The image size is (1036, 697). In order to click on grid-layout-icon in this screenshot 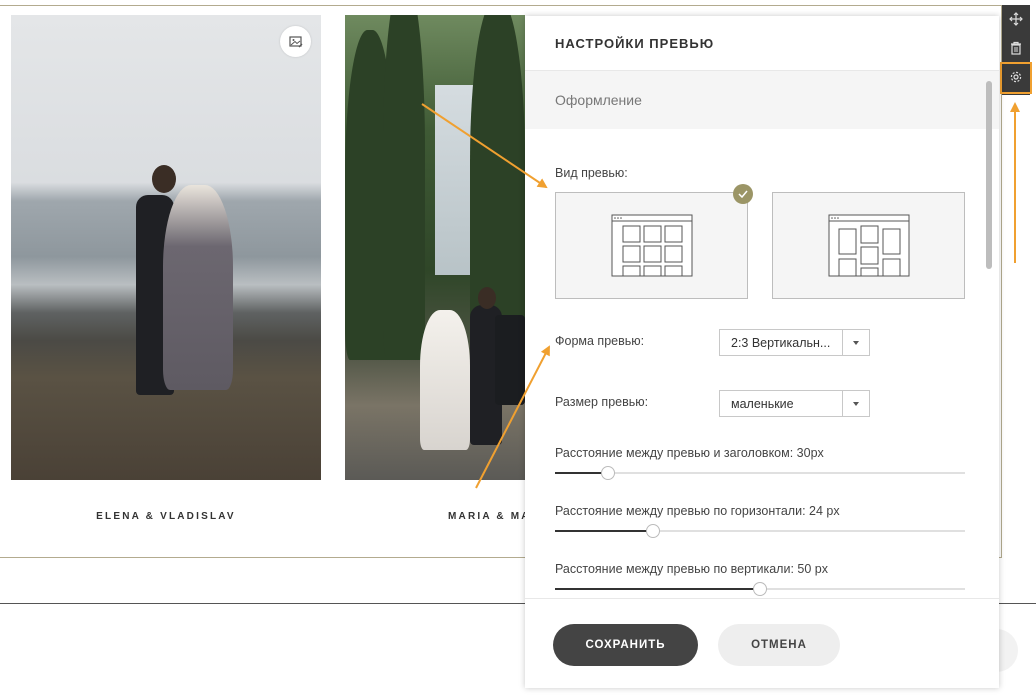, I will do `click(652, 245)`.